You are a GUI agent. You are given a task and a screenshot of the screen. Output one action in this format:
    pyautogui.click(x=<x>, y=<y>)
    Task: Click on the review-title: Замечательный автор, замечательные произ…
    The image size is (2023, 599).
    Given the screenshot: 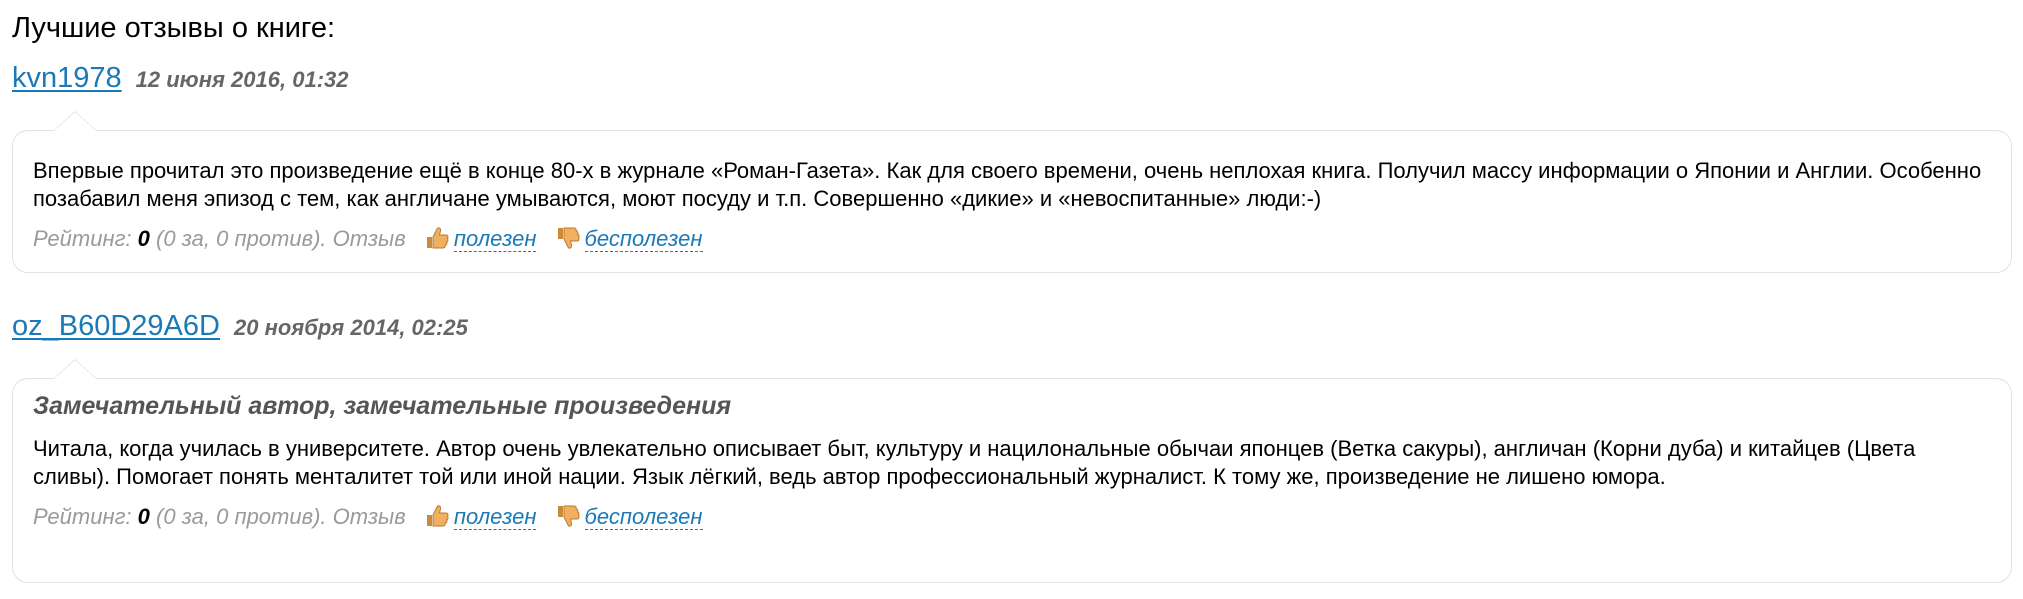 What is the action you would take?
    pyautogui.click(x=382, y=406)
    